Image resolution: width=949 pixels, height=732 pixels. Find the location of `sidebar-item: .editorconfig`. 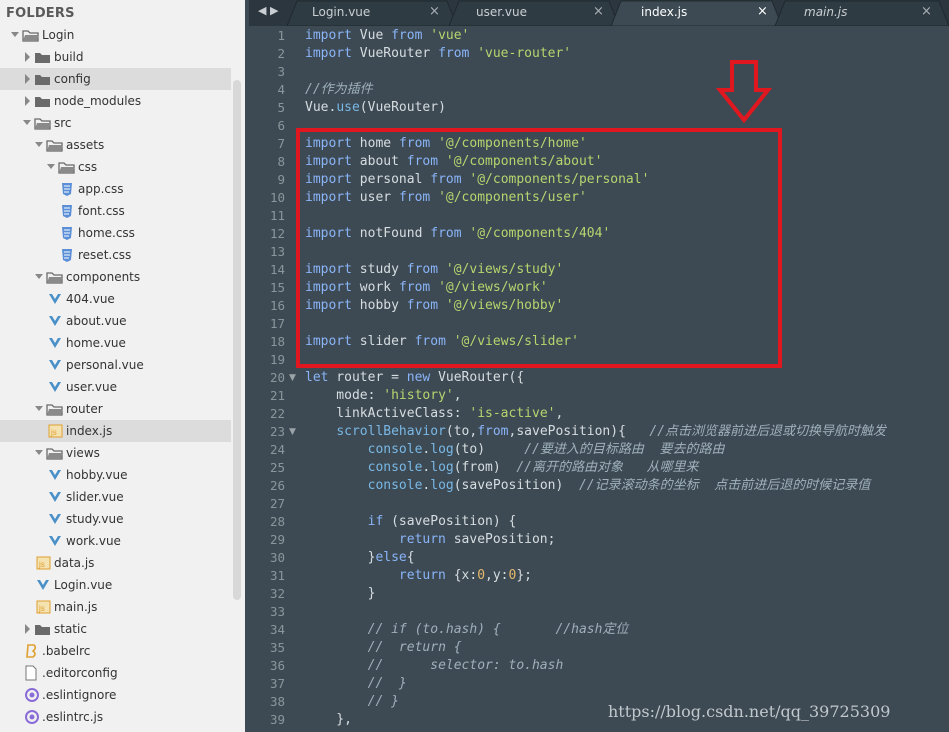

sidebar-item: .editorconfig is located at coordinates (115, 673).